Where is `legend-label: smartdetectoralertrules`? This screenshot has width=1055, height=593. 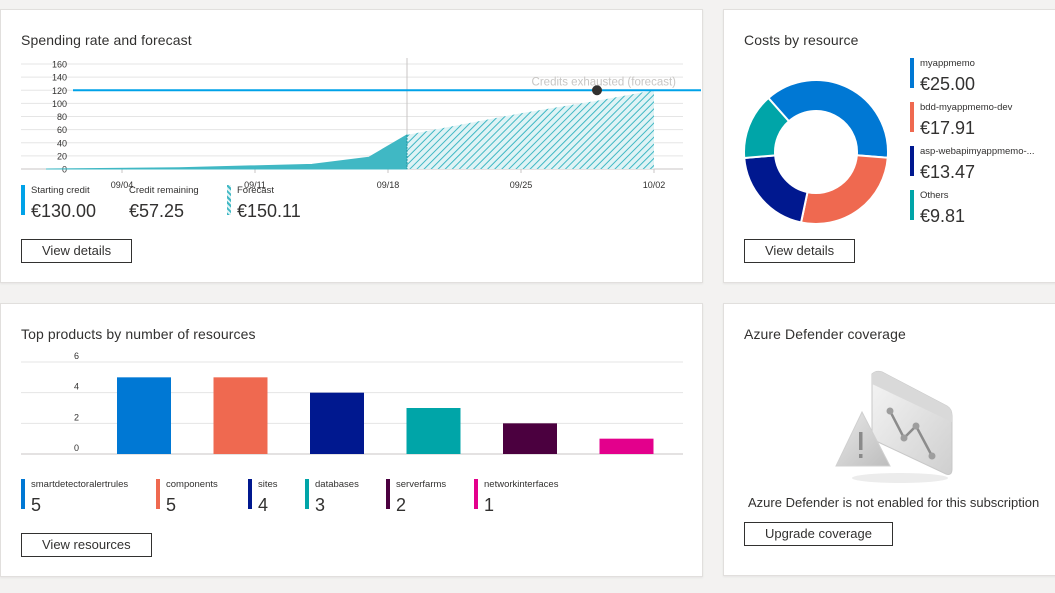
legend-label: smartdetectoralertrules is located at coordinates (80, 484).